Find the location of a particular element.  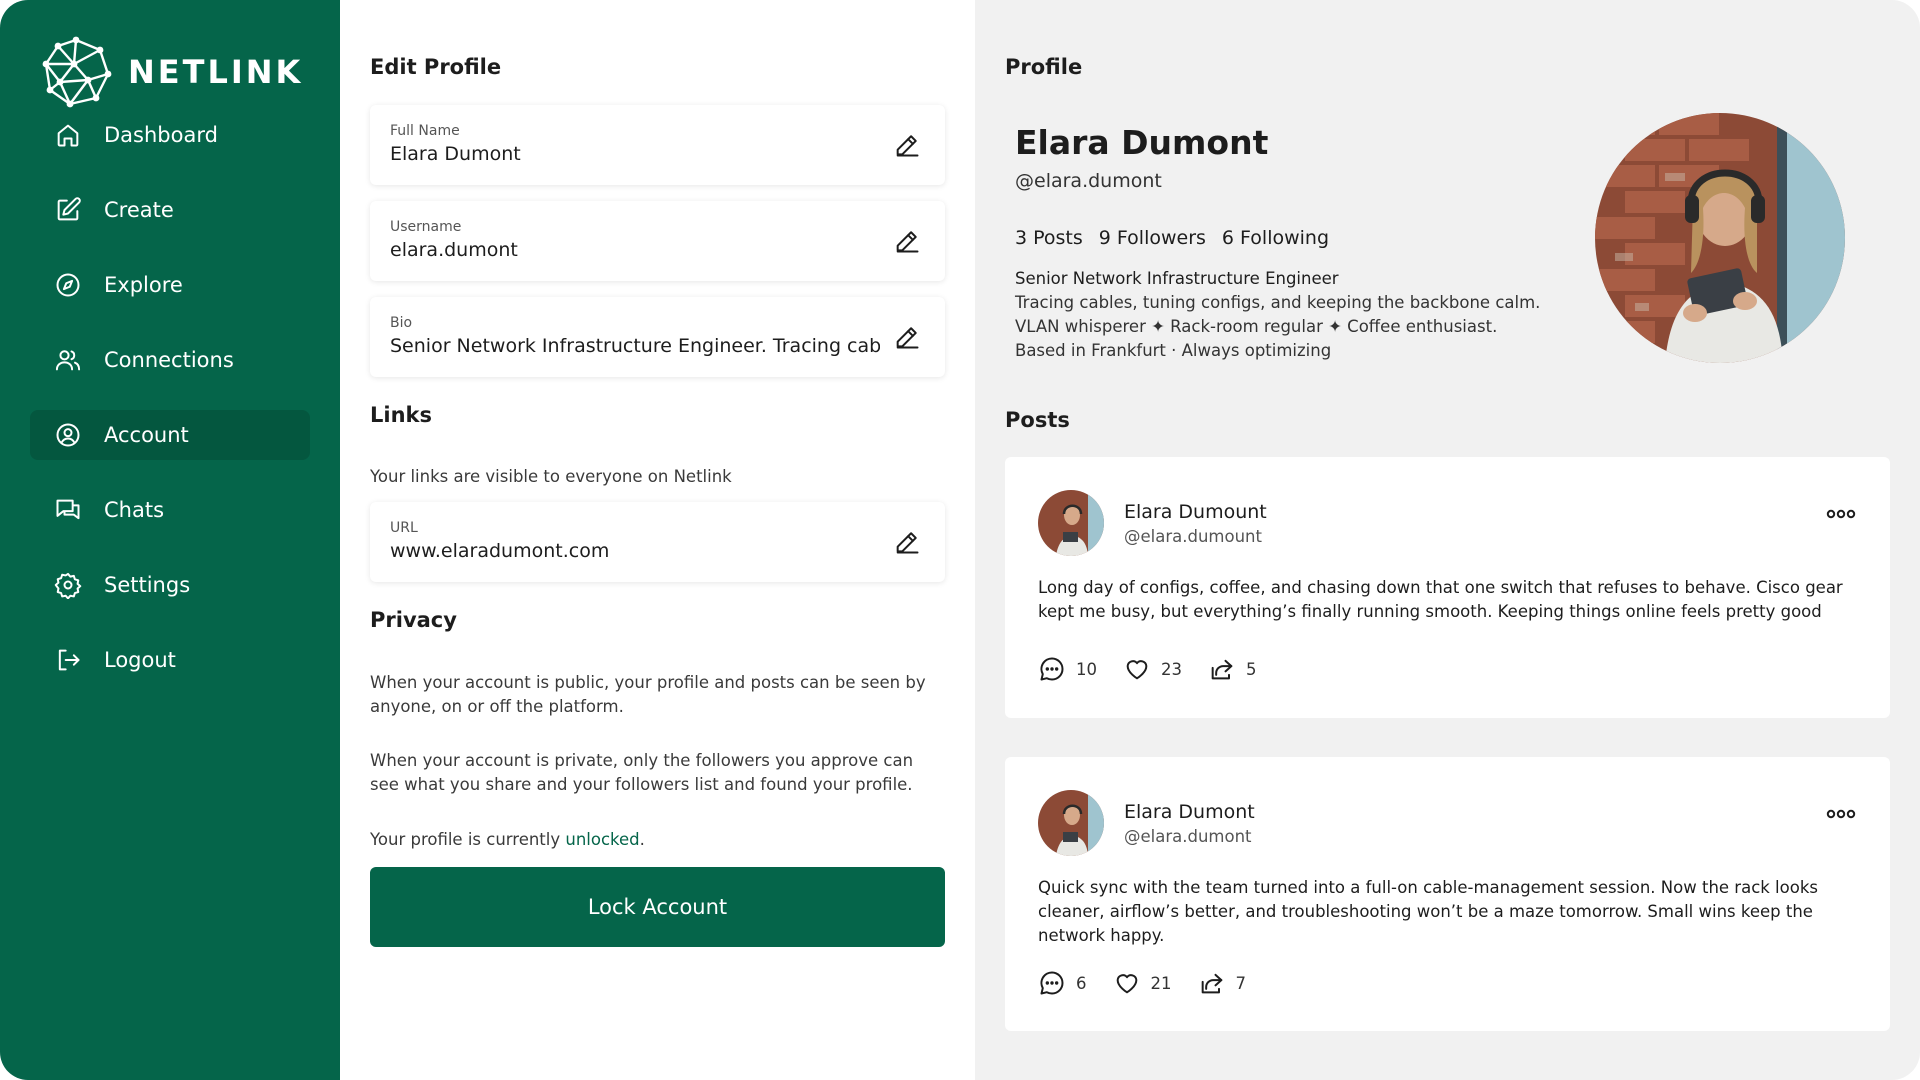

url-field: URL www.elaradumont.com is located at coordinates (657, 542).